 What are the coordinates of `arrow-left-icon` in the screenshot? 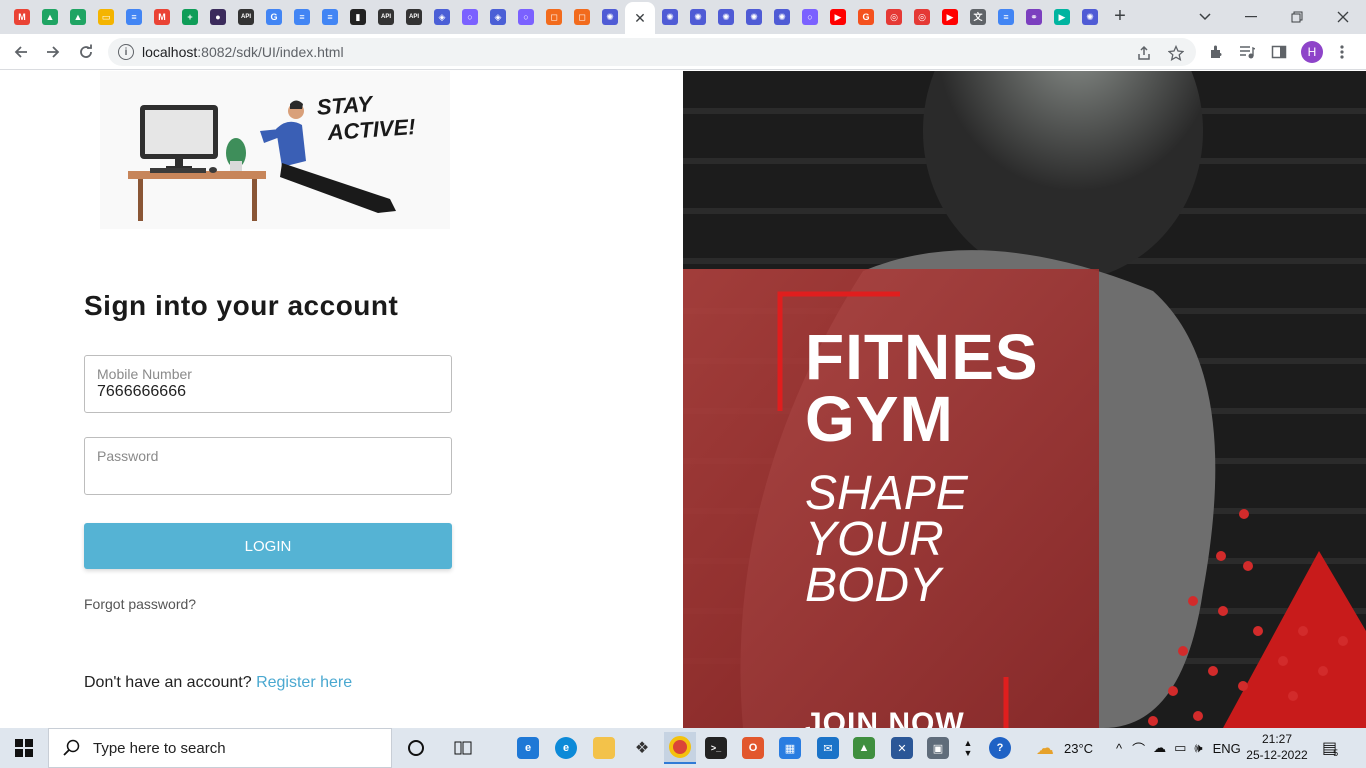 It's located at (20, 52).